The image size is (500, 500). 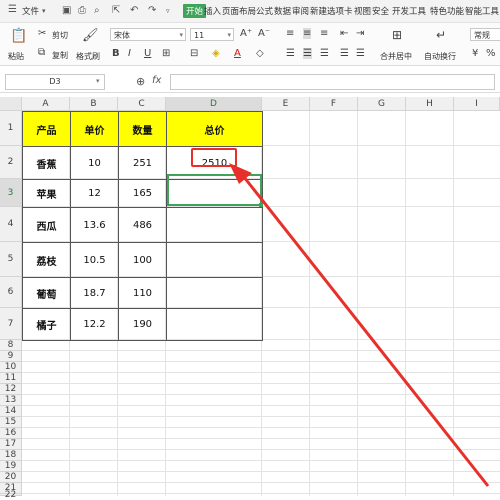 What do you see at coordinates (60, 35) in the screenshot?
I see `cut-button: 剪切` at bounding box center [60, 35].